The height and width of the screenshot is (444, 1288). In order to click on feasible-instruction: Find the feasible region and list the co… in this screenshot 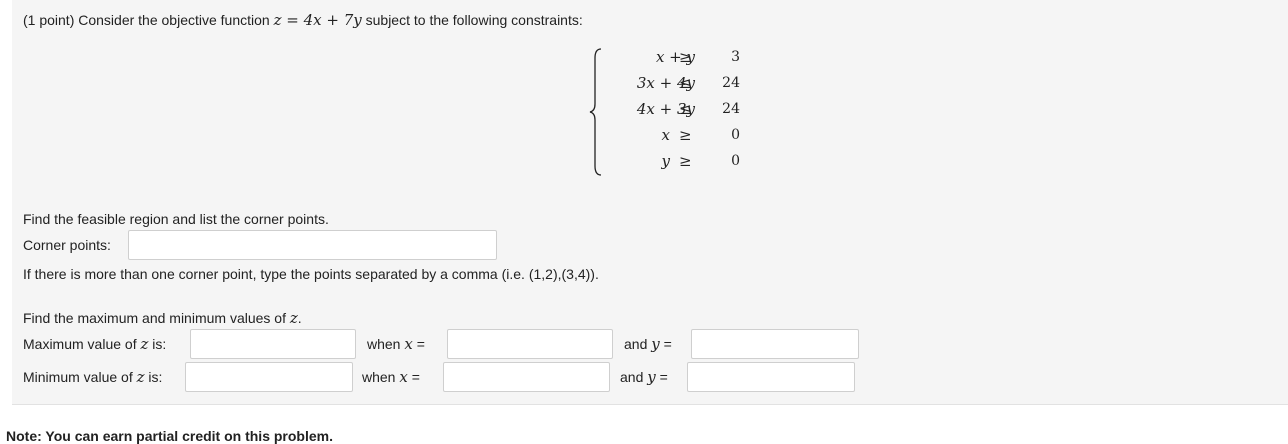, I will do `click(176, 219)`.